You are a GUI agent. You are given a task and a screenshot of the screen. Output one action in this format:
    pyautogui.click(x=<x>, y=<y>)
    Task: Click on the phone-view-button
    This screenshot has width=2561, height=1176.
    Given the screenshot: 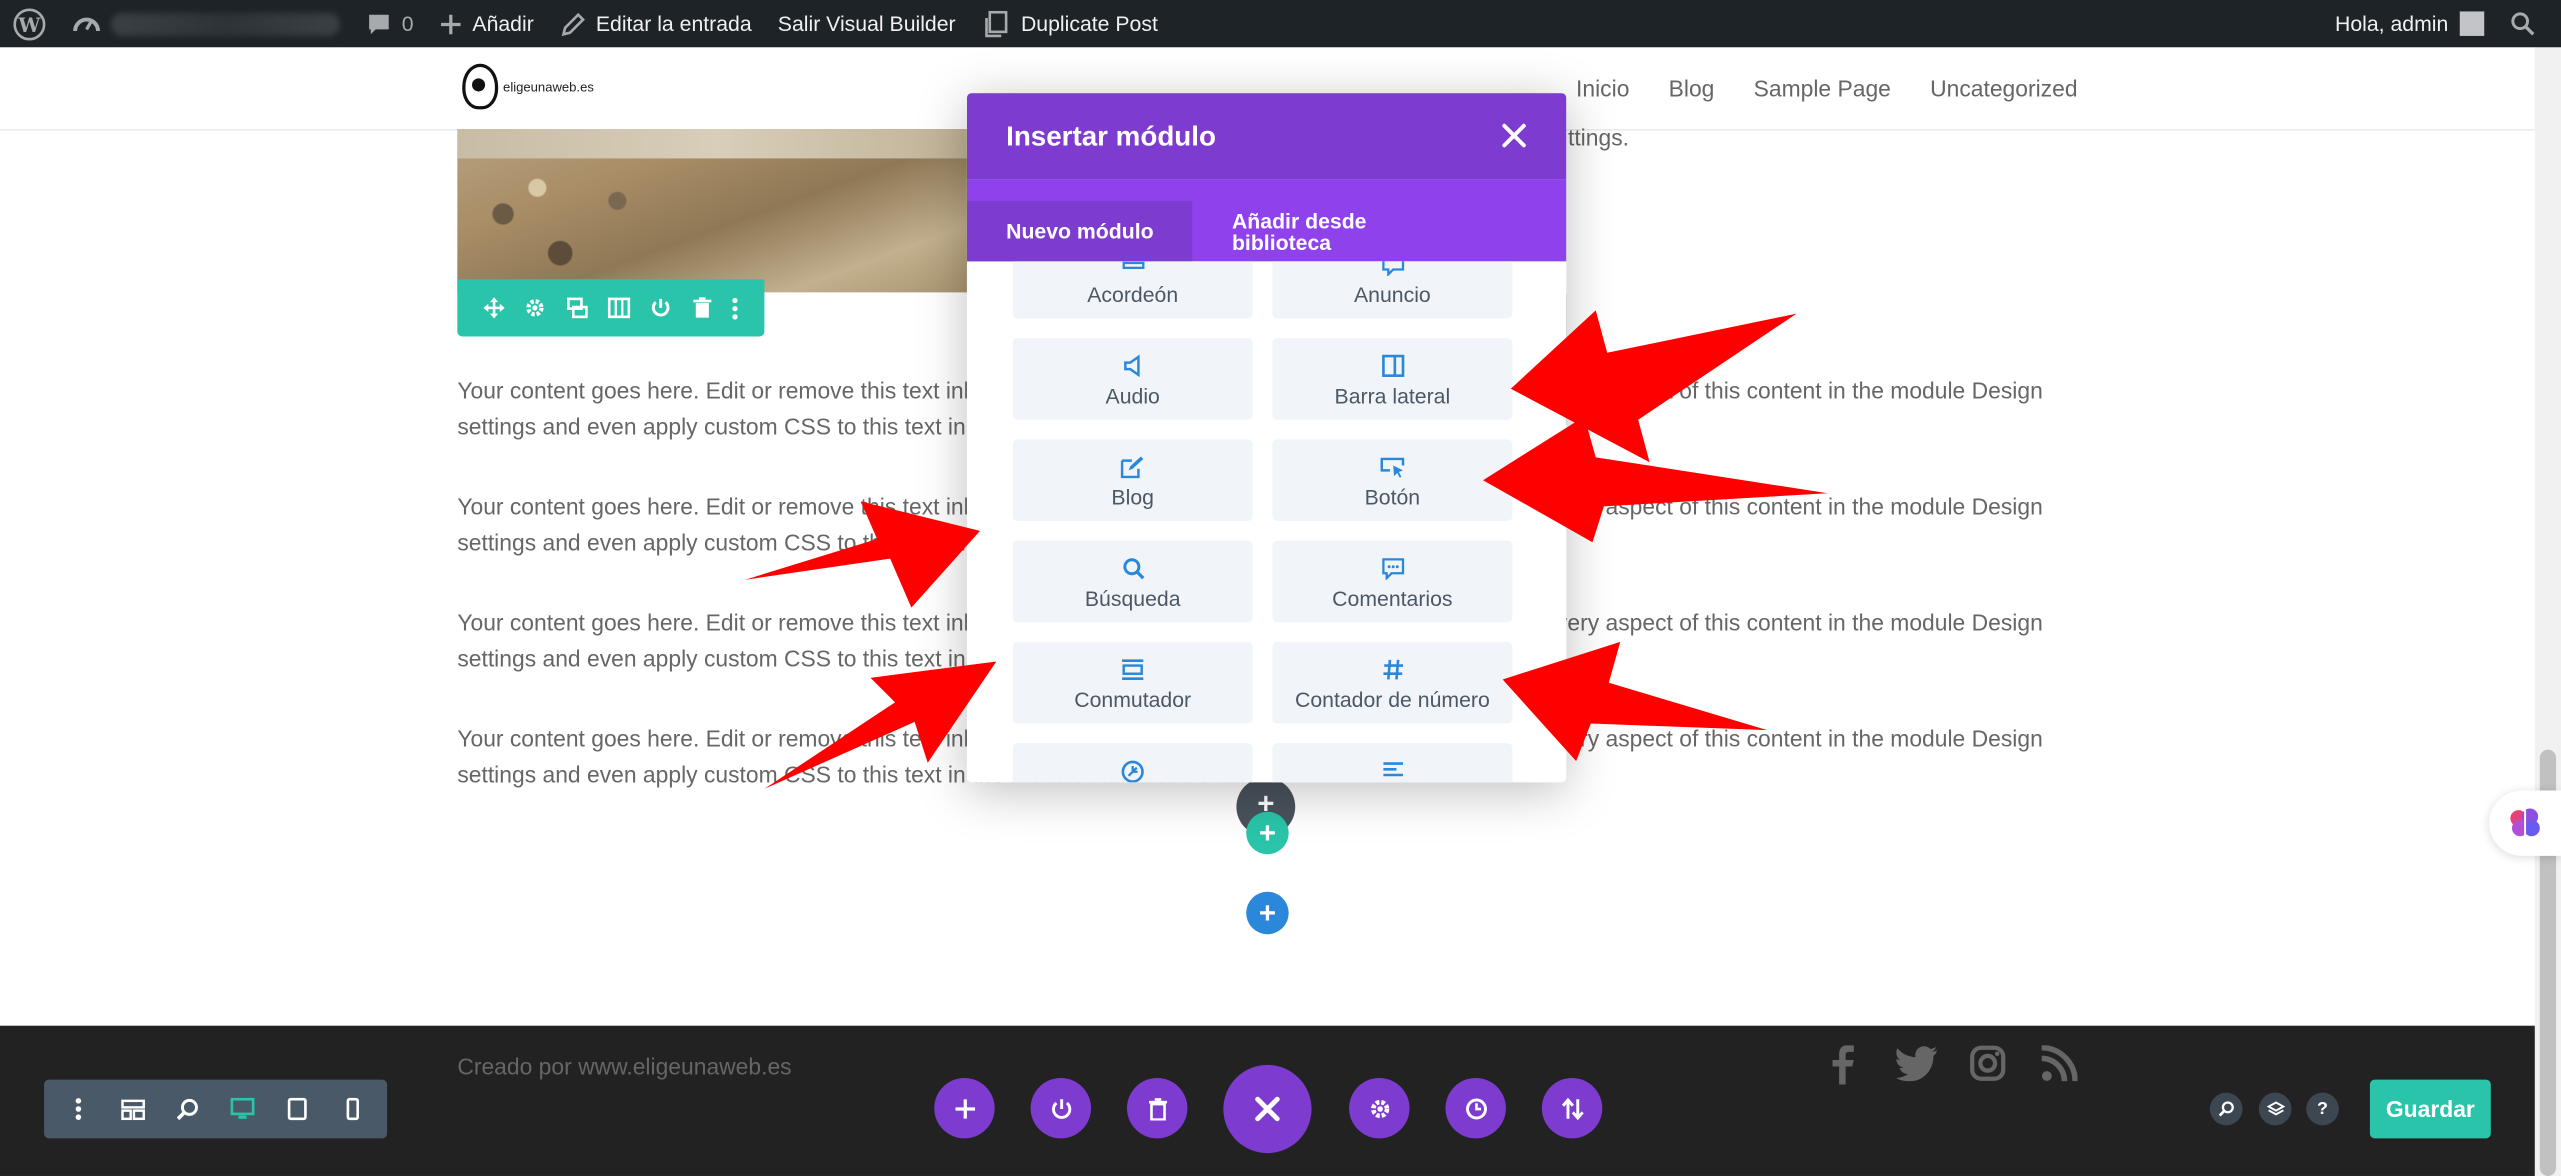 What is the action you would take?
    pyautogui.click(x=353, y=1109)
    